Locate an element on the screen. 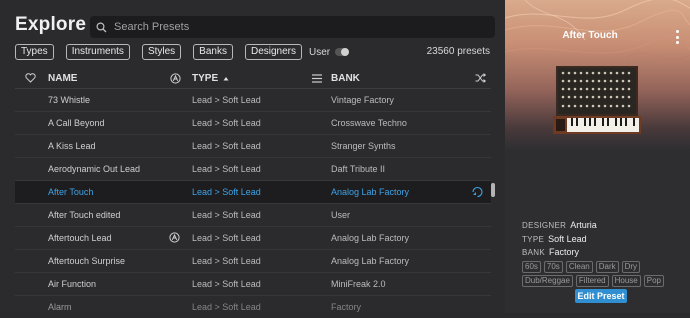 This screenshot has width=690, height=318. tag-chip: 60s is located at coordinates (531, 267).